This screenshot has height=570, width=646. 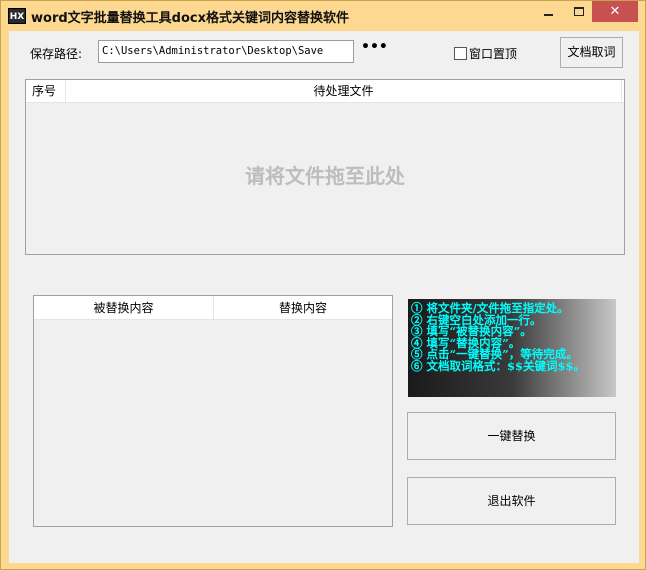 What do you see at coordinates (56, 54) in the screenshot?
I see `save-path-label: 保存路径:` at bounding box center [56, 54].